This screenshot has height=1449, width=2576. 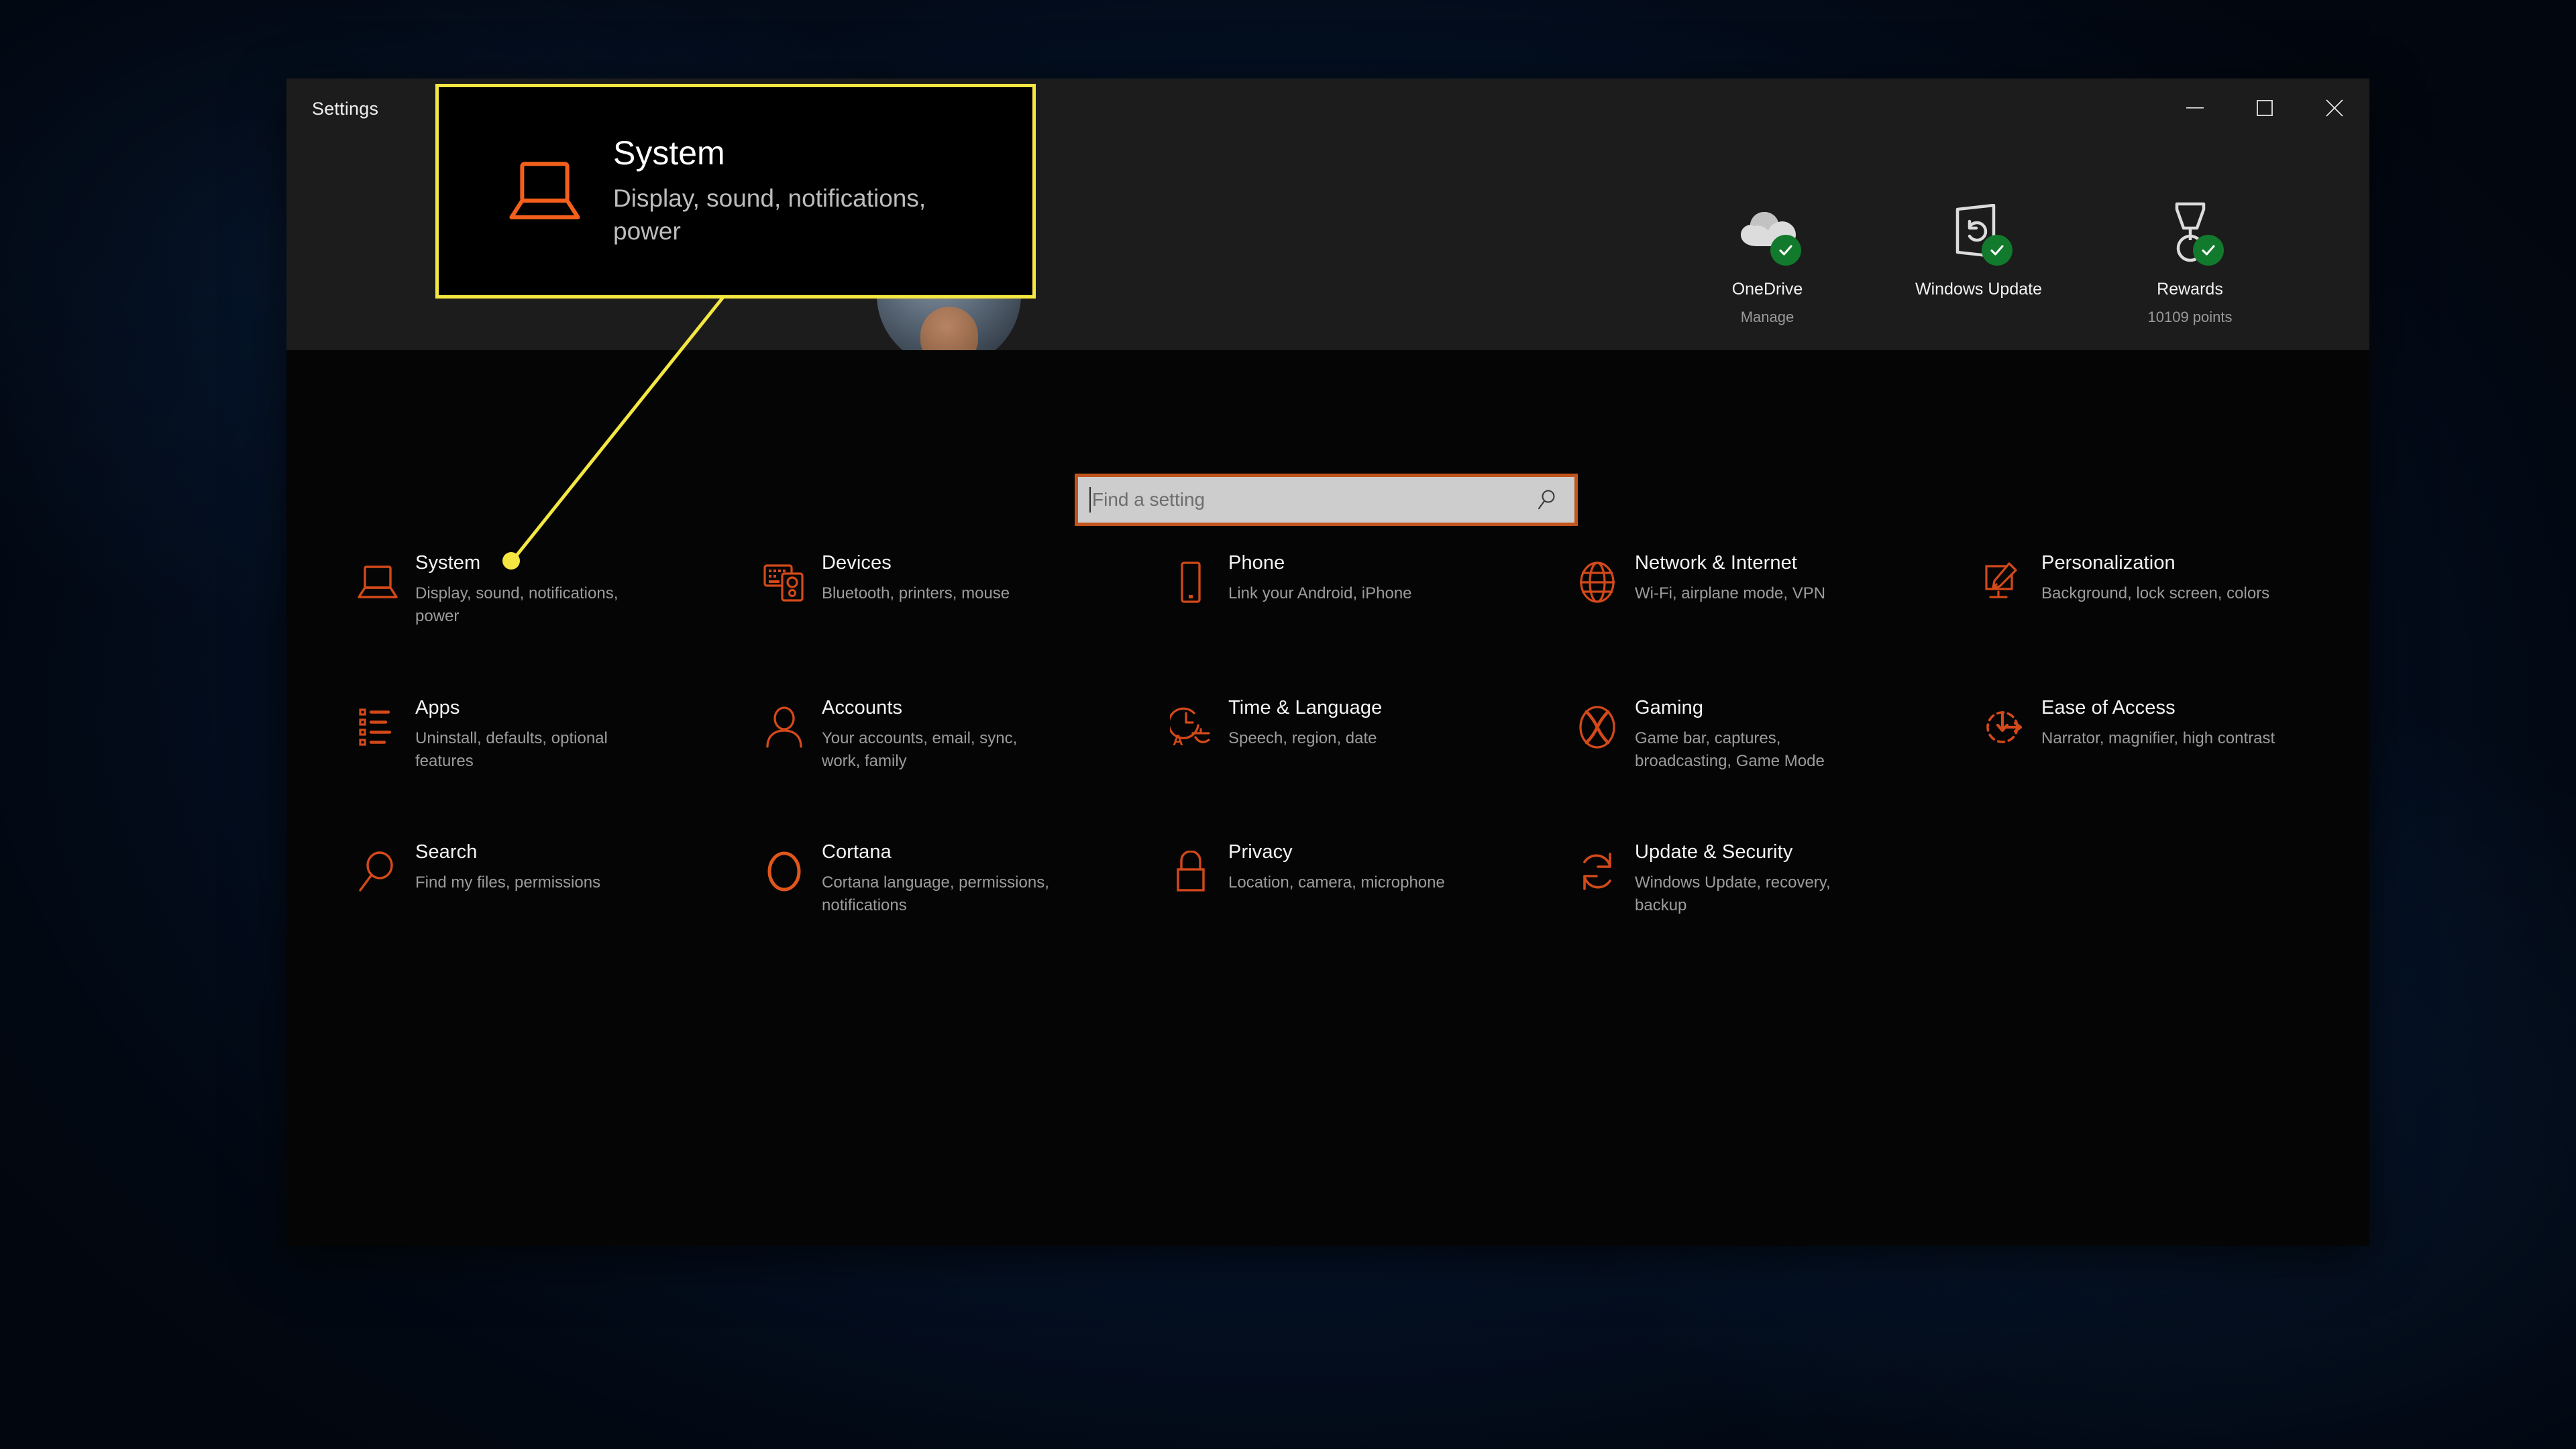 I want to click on privacy-lock-icon, so click(x=1190, y=871).